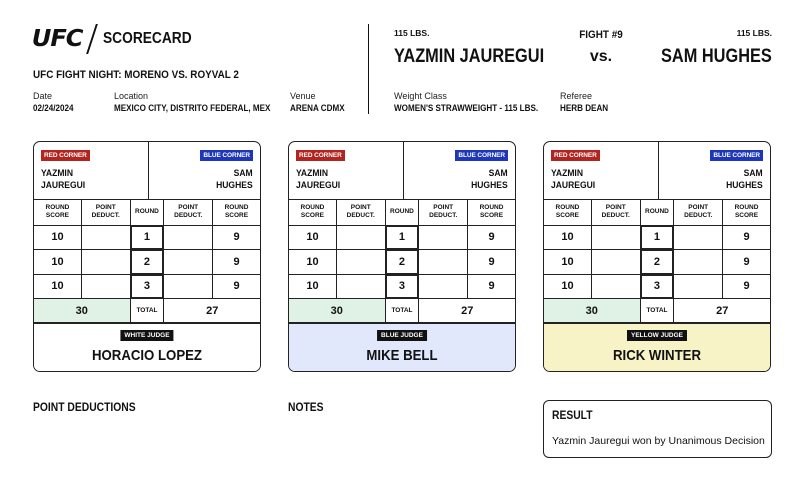 The image size is (804, 482). What do you see at coordinates (92, 39) in the screenshot?
I see `logo-divider` at bounding box center [92, 39].